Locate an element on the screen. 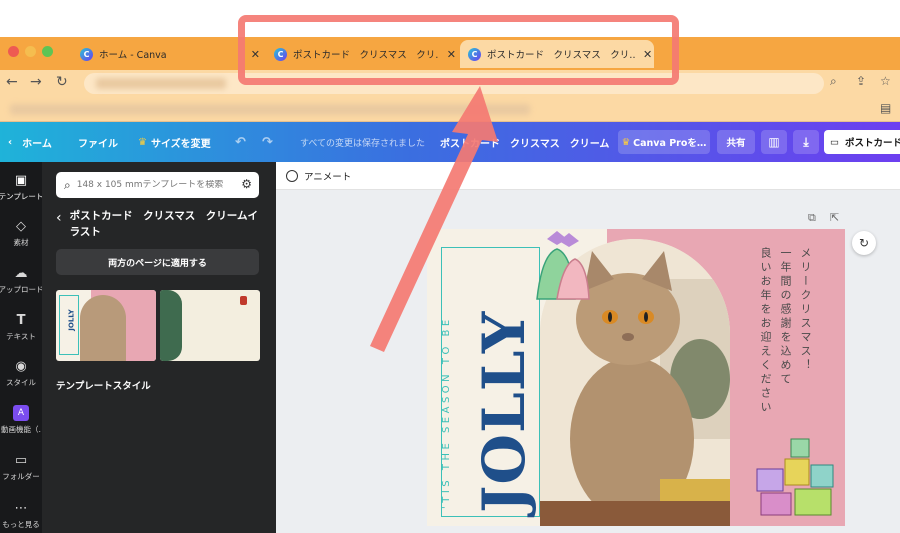  home-button: ‹ ホーム is located at coordinates (30, 142).